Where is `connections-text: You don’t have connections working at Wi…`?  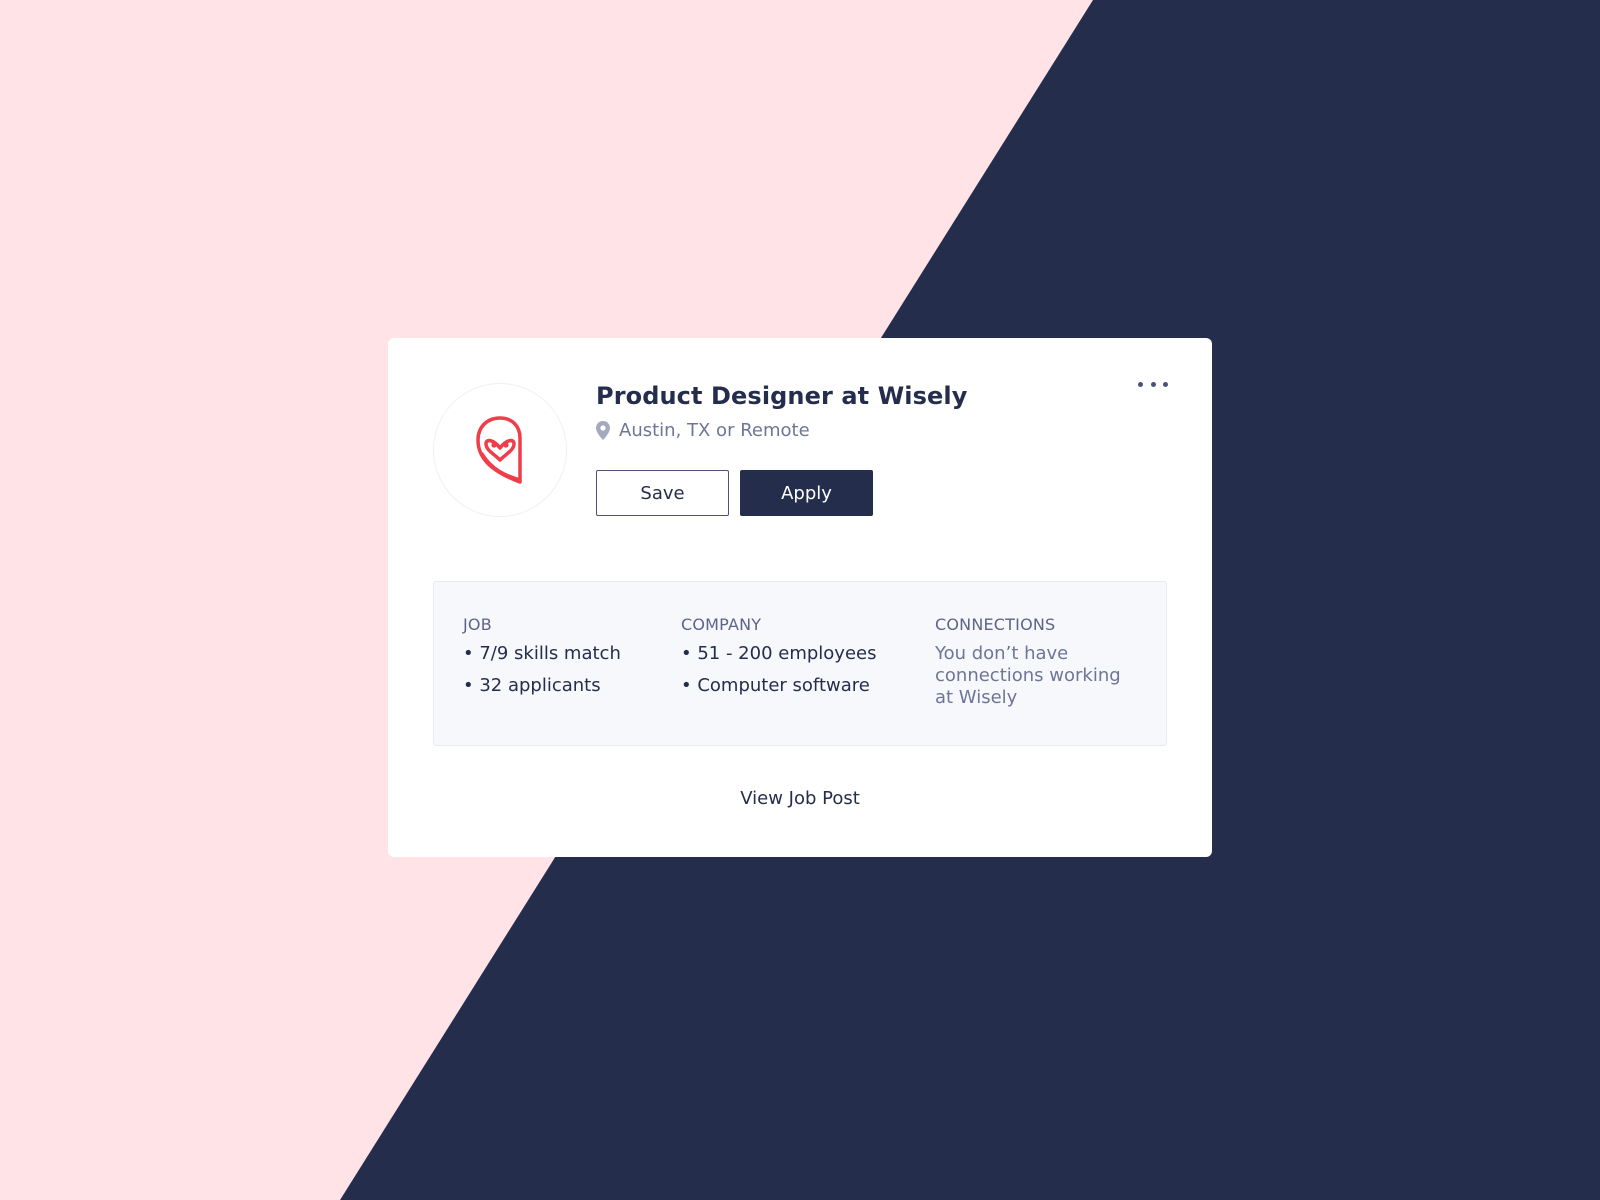 connections-text: You don’t have connections working at Wi… is located at coordinates (1028, 675).